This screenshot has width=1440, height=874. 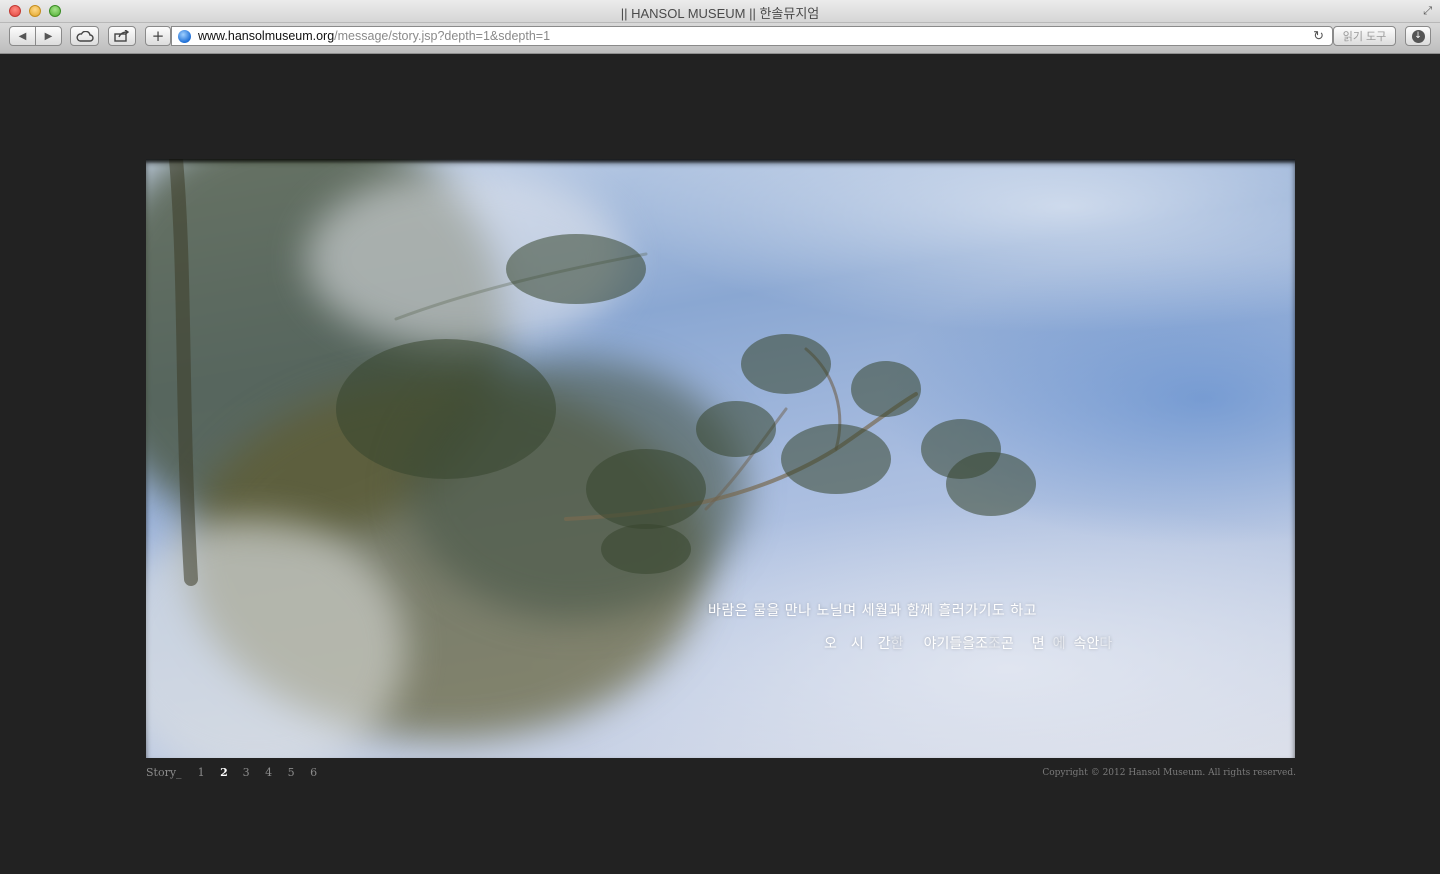 What do you see at coordinates (164, 772) in the screenshot?
I see `story-nav-label: Story_` at bounding box center [164, 772].